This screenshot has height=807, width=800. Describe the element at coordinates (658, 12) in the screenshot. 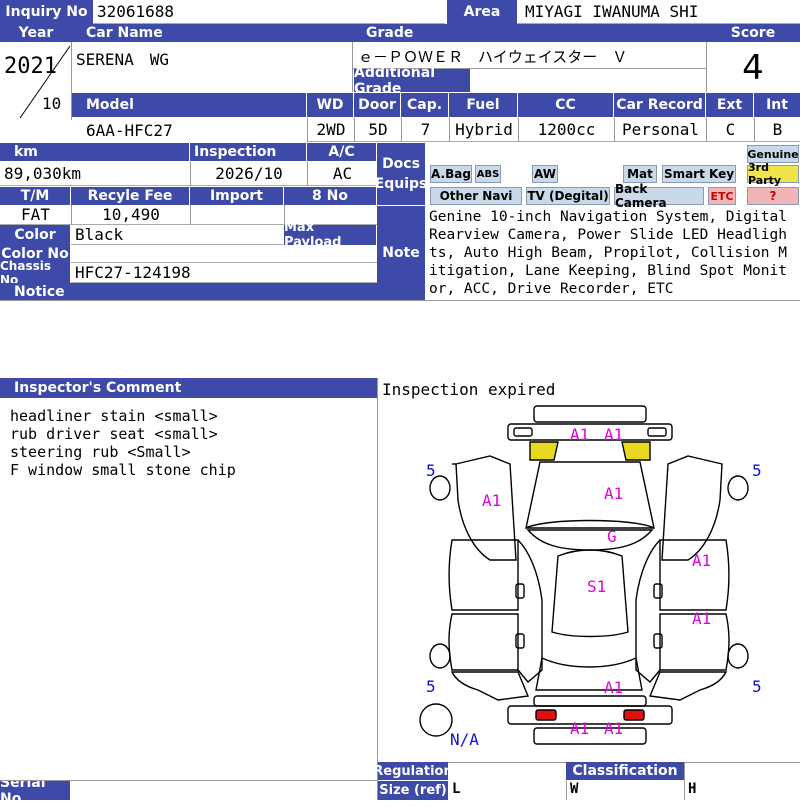

I see `area-value: MIYAGI IWANUMA SHI` at that location.